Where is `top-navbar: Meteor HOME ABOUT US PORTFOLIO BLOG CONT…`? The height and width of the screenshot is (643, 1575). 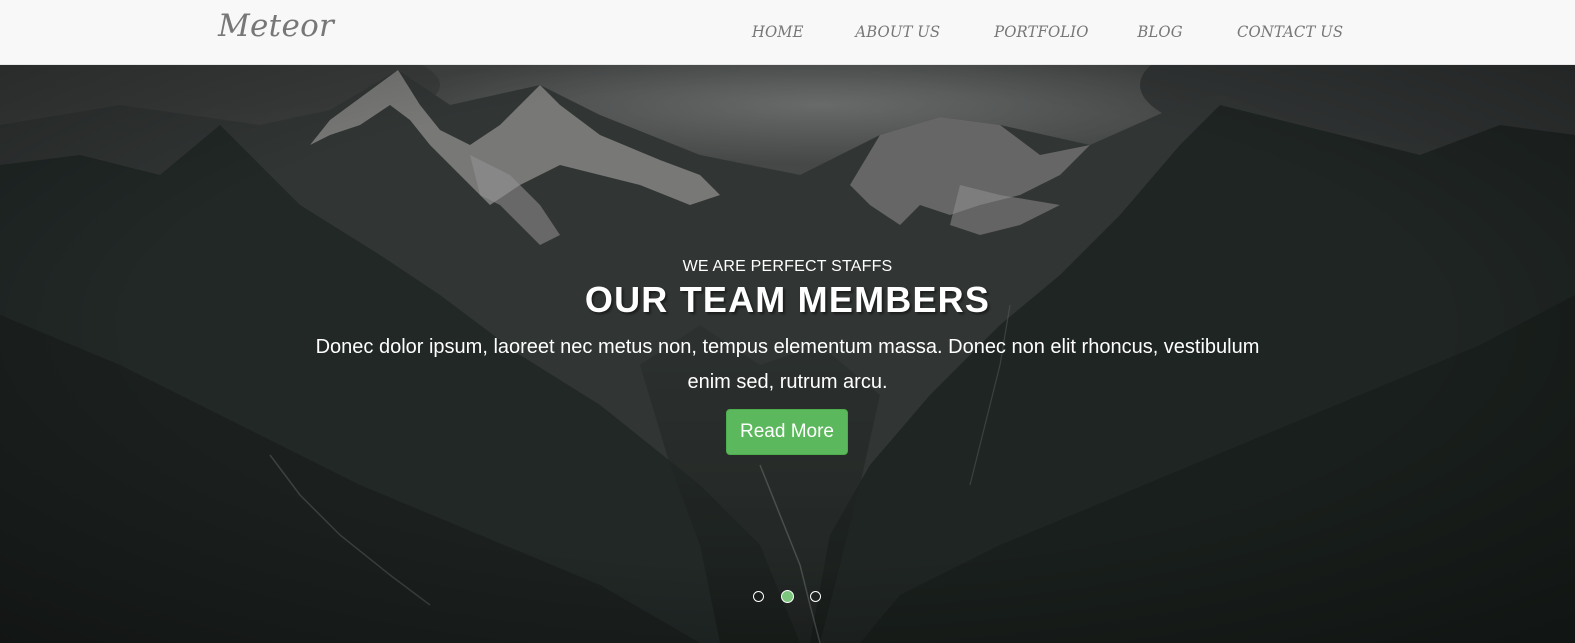 top-navbar: Meteor HOME ABOUT US PORTFOLIO BLOG CONT… is located at coordinates (787, 32).